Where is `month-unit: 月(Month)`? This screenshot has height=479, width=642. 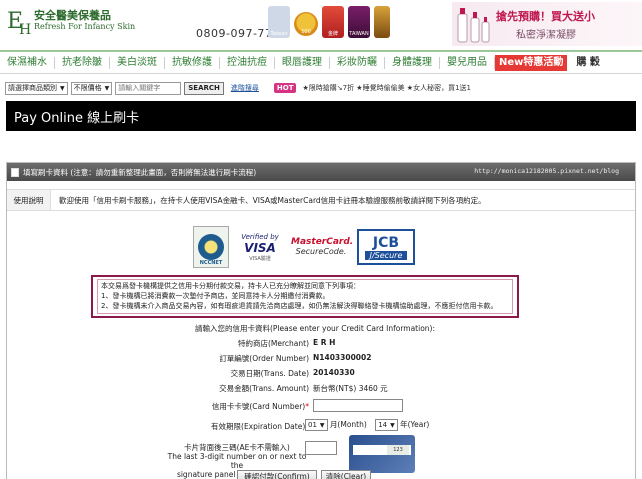 month-unit: 月(Month) is located at coordinates (348, 424).